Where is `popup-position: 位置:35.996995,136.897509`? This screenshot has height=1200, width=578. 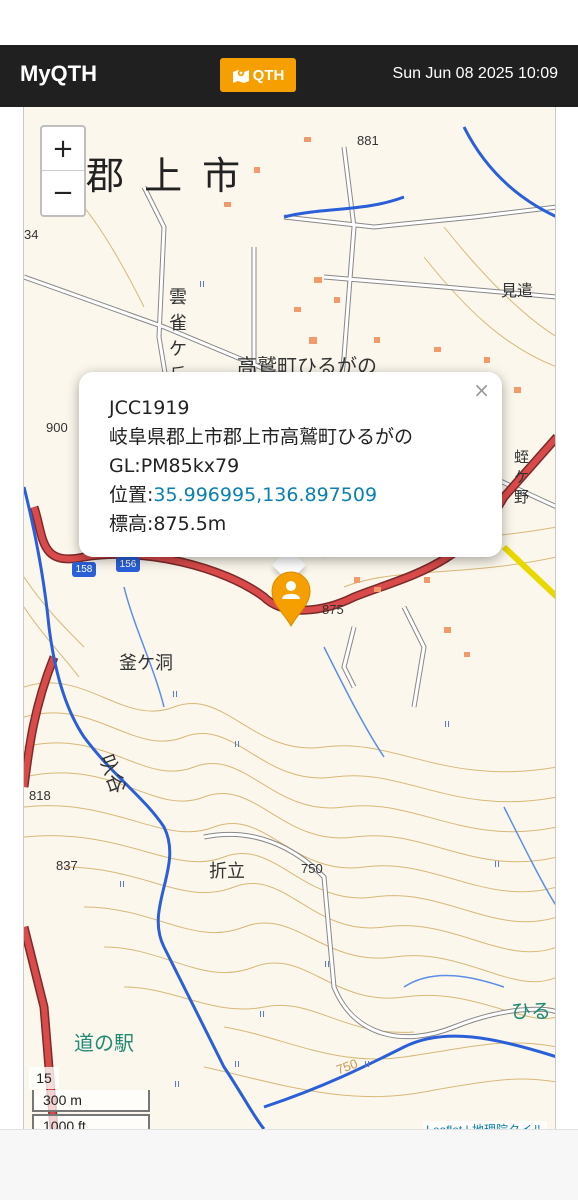
popup-position: 位置:35.996995,136.897509 is located at coordinates (290, 495).